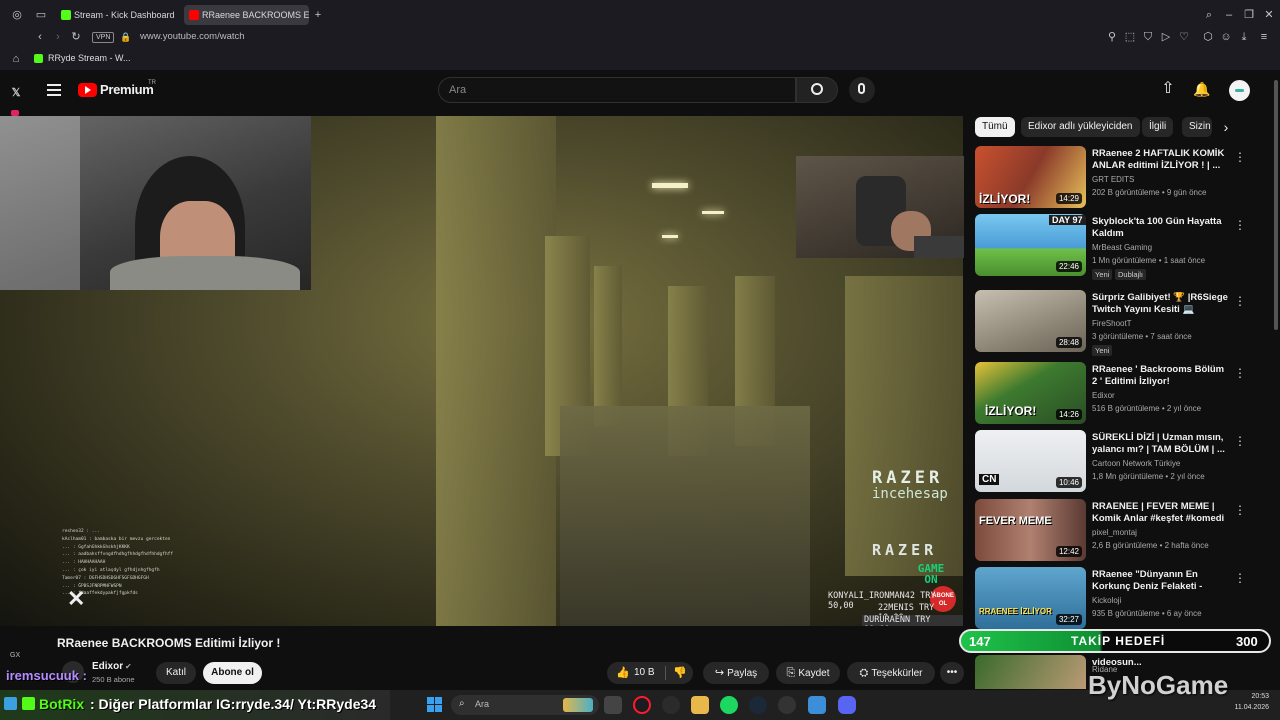 This screenshot has width=1280, height=720. Describe the element at coordinates (1158, 127) in the screenshot. I see `chip-related: İlgili` at that location.